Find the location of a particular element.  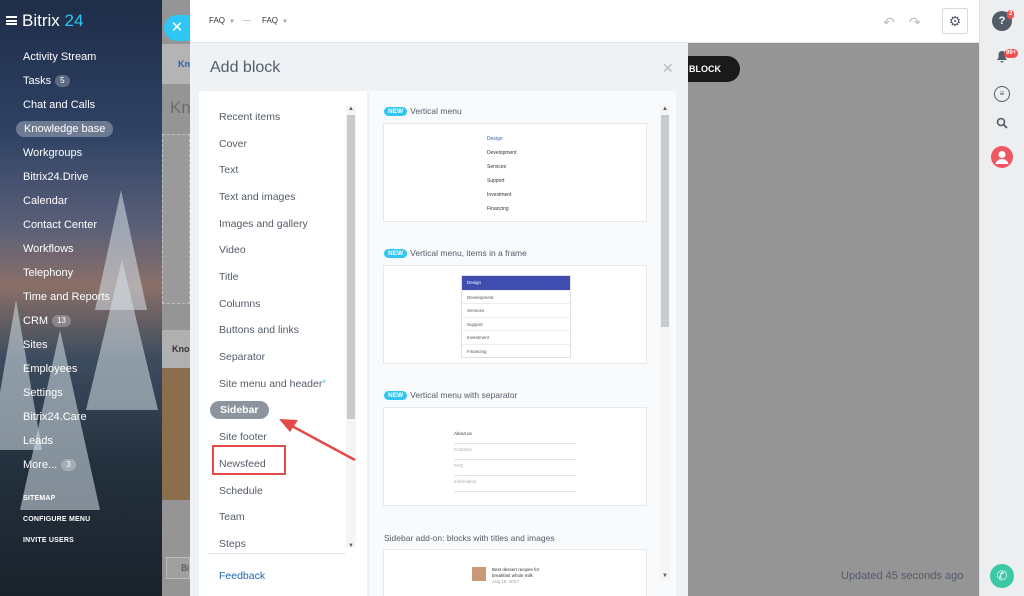

dialog-title: Add block is located at coordinates (245, 67).